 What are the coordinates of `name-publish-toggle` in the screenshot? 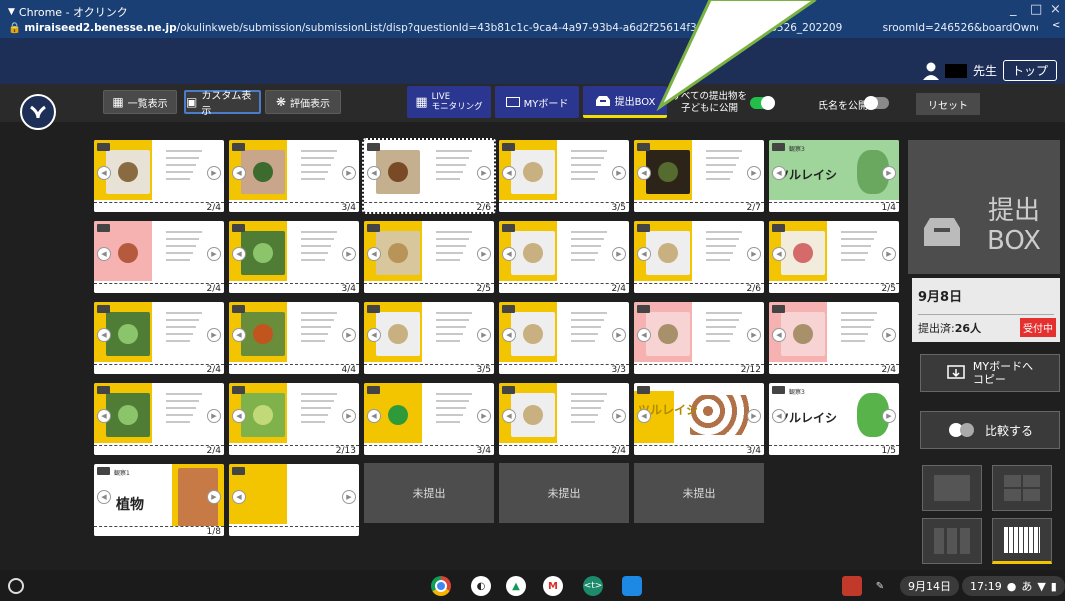 It's located at (876, 103).